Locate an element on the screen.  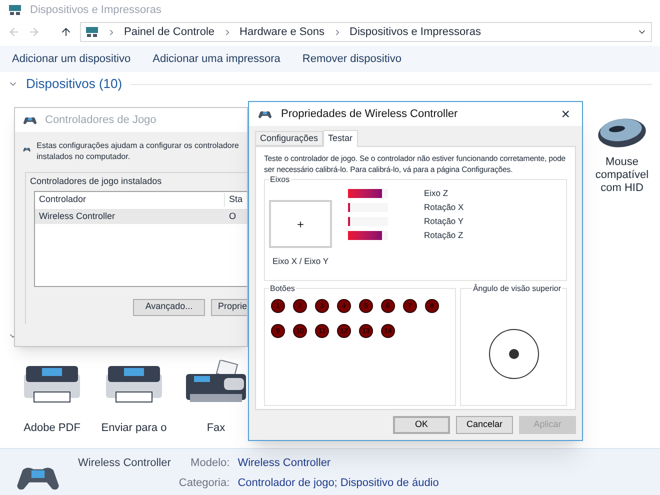
column-header: Controlador is located at coordinates (130, 200).